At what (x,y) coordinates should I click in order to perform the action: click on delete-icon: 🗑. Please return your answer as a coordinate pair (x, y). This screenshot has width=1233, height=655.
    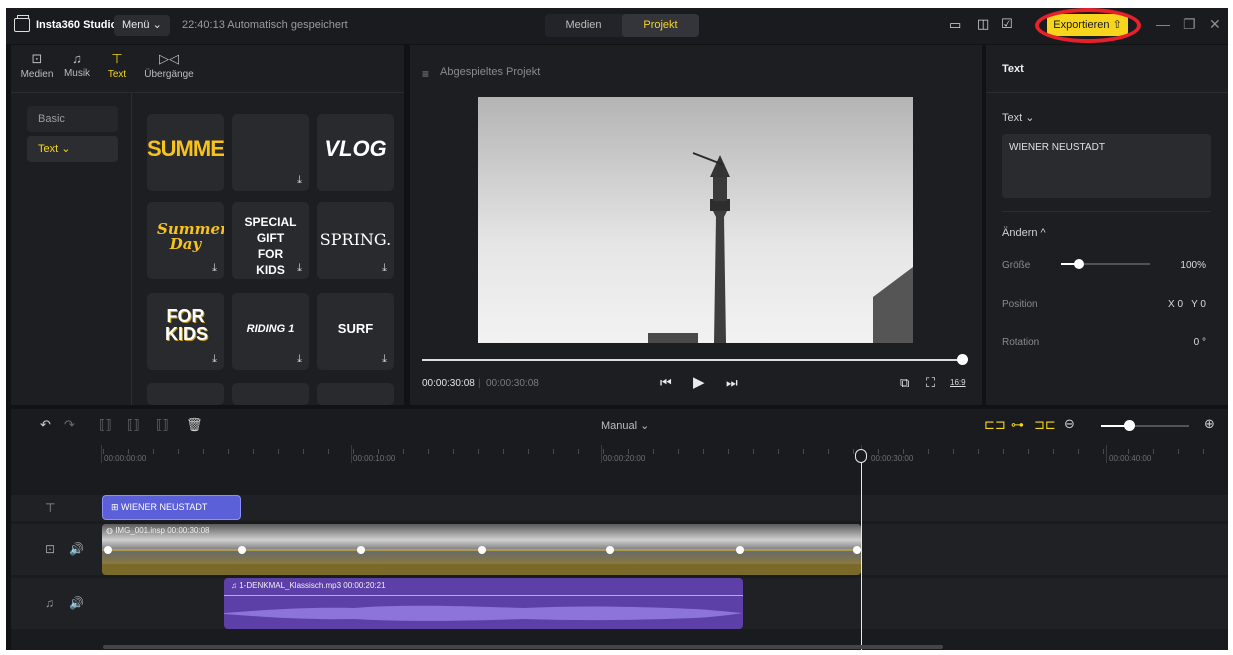
    Looking at the image, I should click on (194, 425).